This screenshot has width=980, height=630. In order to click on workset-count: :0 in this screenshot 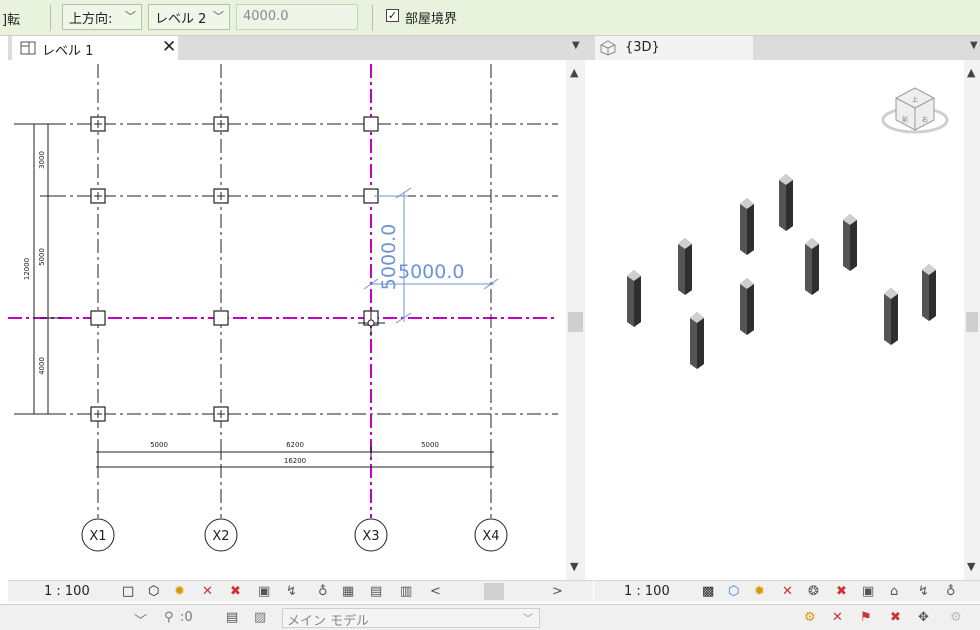, I will do `click(186, 617)`.